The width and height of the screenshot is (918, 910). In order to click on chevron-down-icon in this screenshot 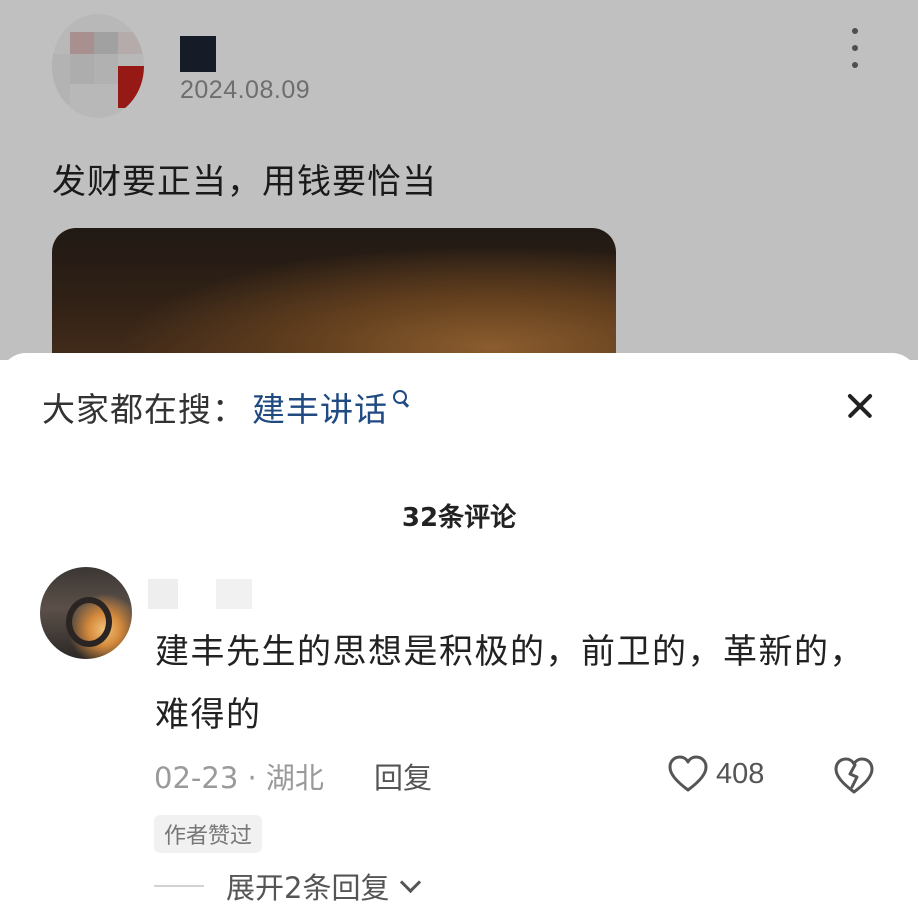, I will do `click(411, 882)`.